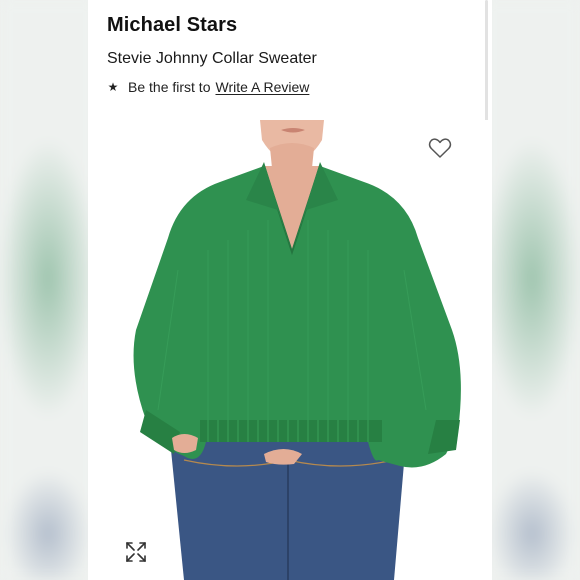 This screenshot has height=580, width=580. I want to click on product-title: Stevie Johnny Collar Sweater, so click(212, 58).